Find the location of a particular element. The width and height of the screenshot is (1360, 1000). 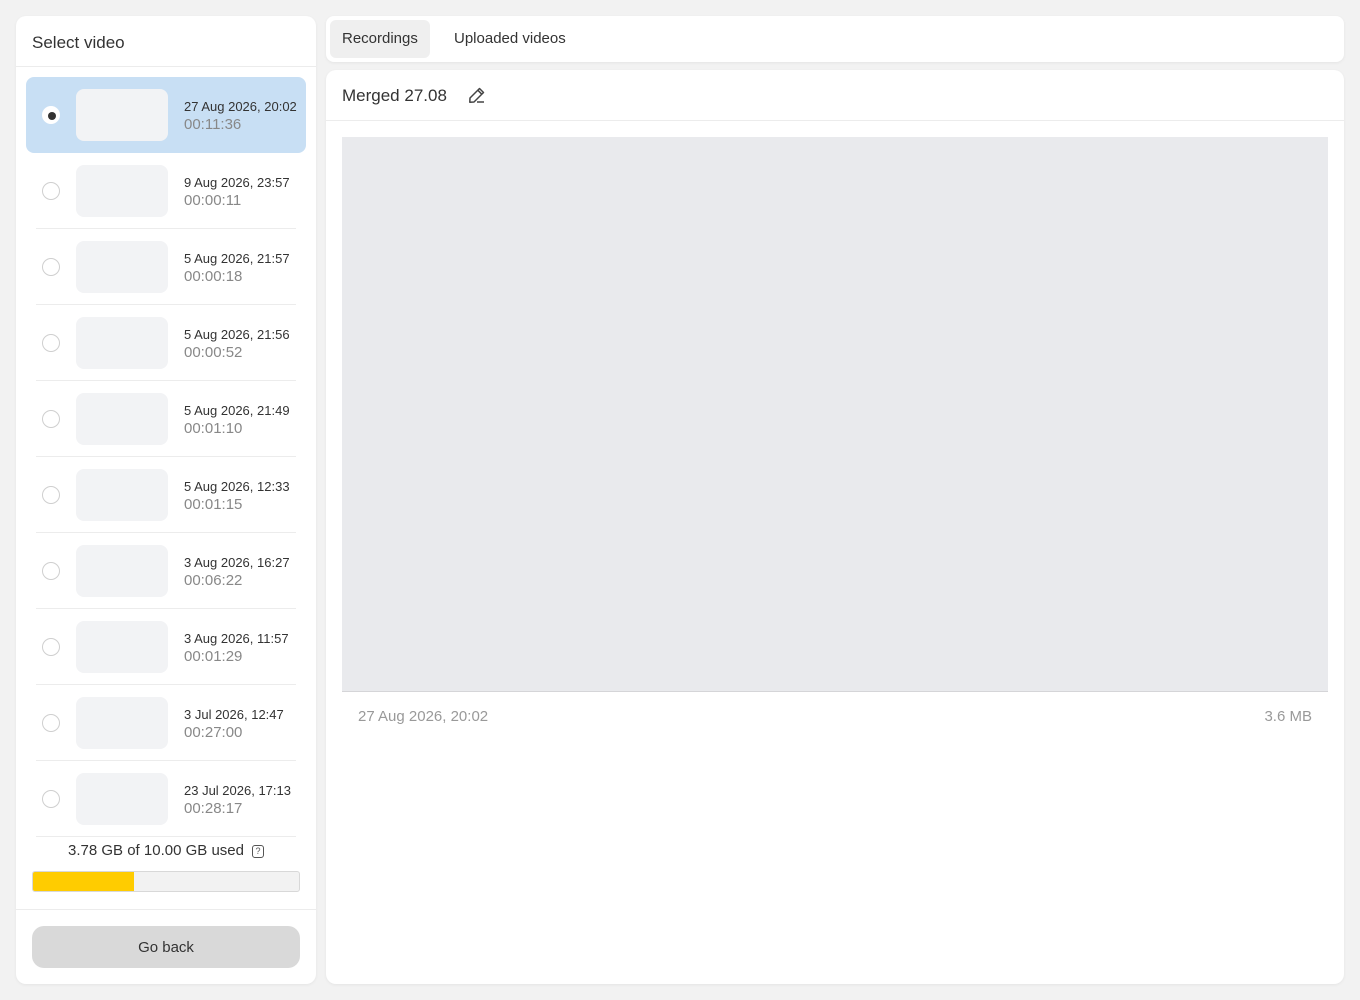

video-list-item: 5 Aug 2026, 21:56 00:00:52 is located at coordinates (166, 343).